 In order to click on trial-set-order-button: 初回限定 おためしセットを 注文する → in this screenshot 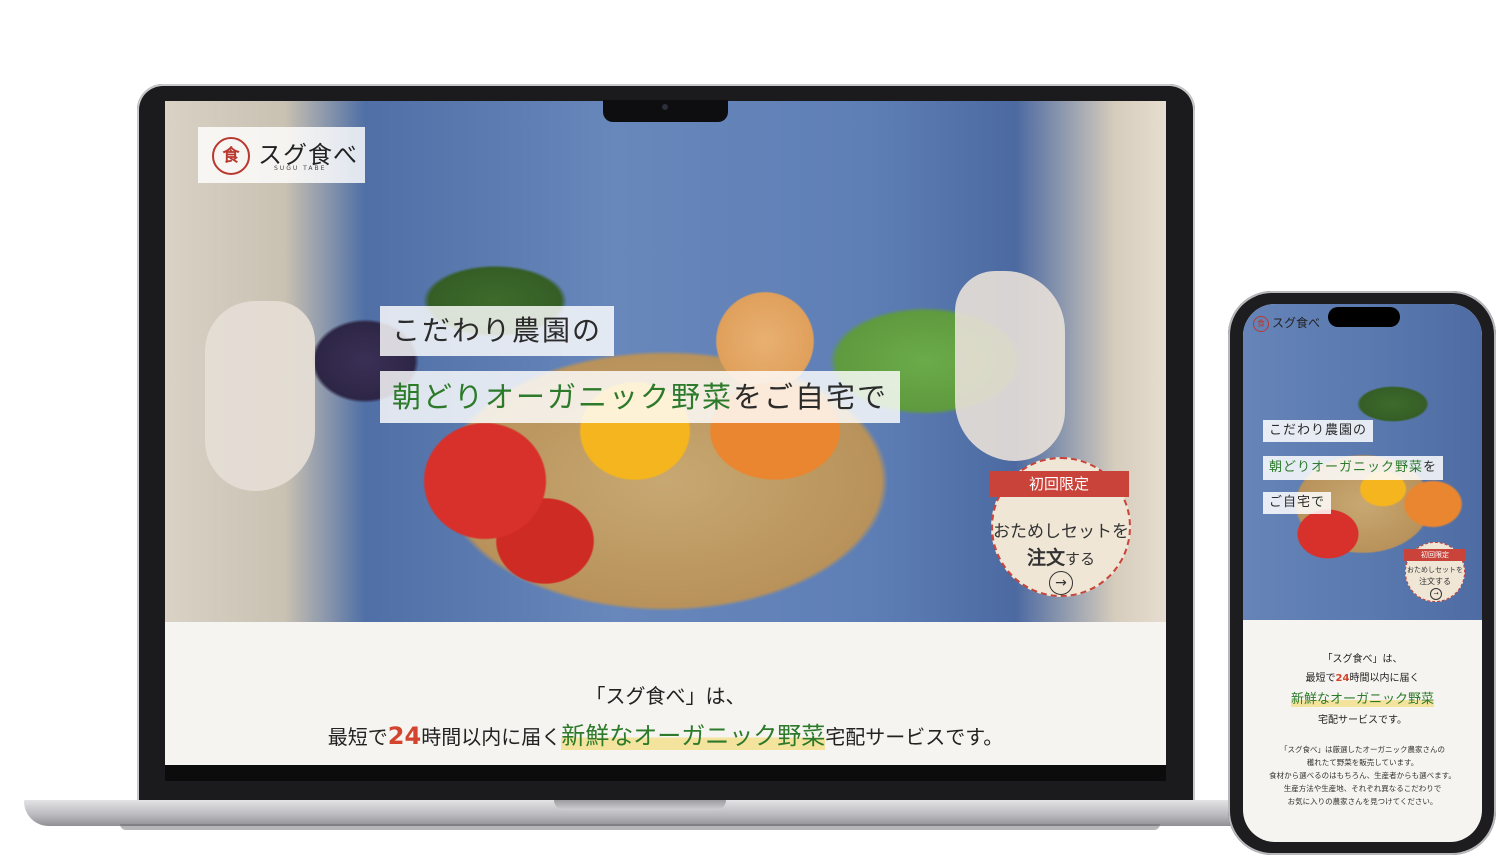, I will do `click(1060, 527)`.